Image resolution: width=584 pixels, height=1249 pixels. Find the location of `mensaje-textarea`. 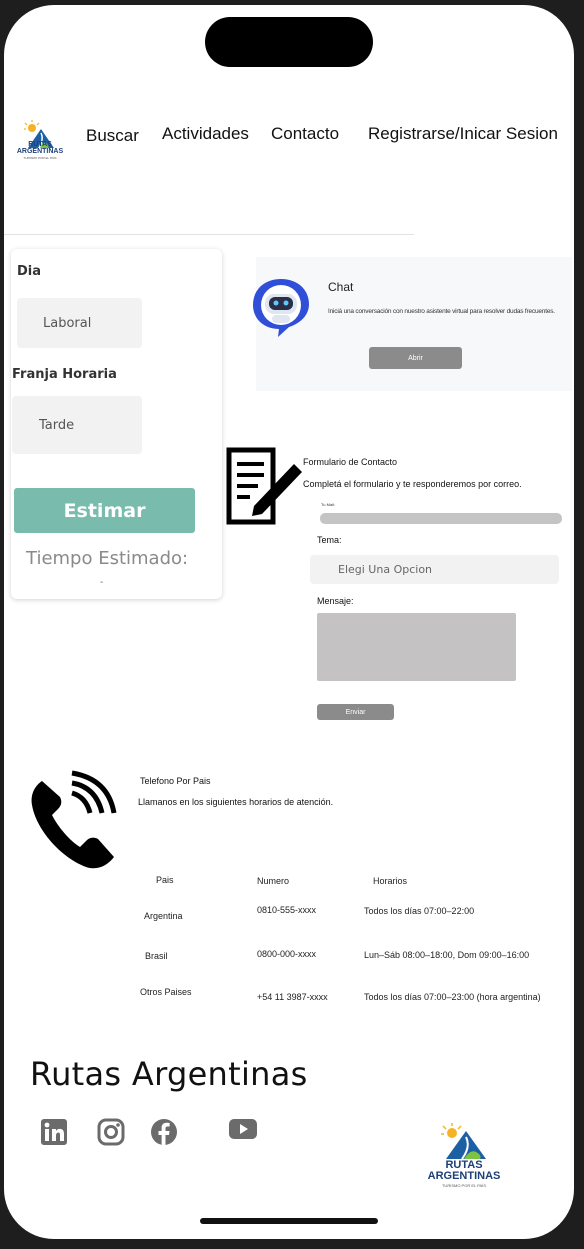

mensaje-textarea is located at coordinates (416, 647).